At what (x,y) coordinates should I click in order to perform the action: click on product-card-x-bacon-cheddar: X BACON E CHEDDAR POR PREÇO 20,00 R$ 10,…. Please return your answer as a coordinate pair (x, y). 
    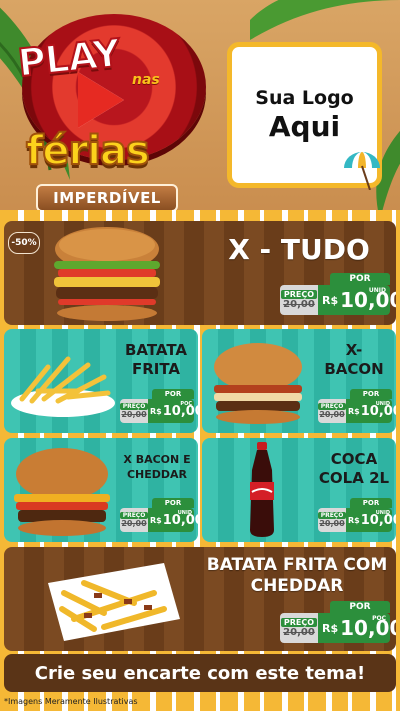
    Looking at the image, I should click on (101, 490).